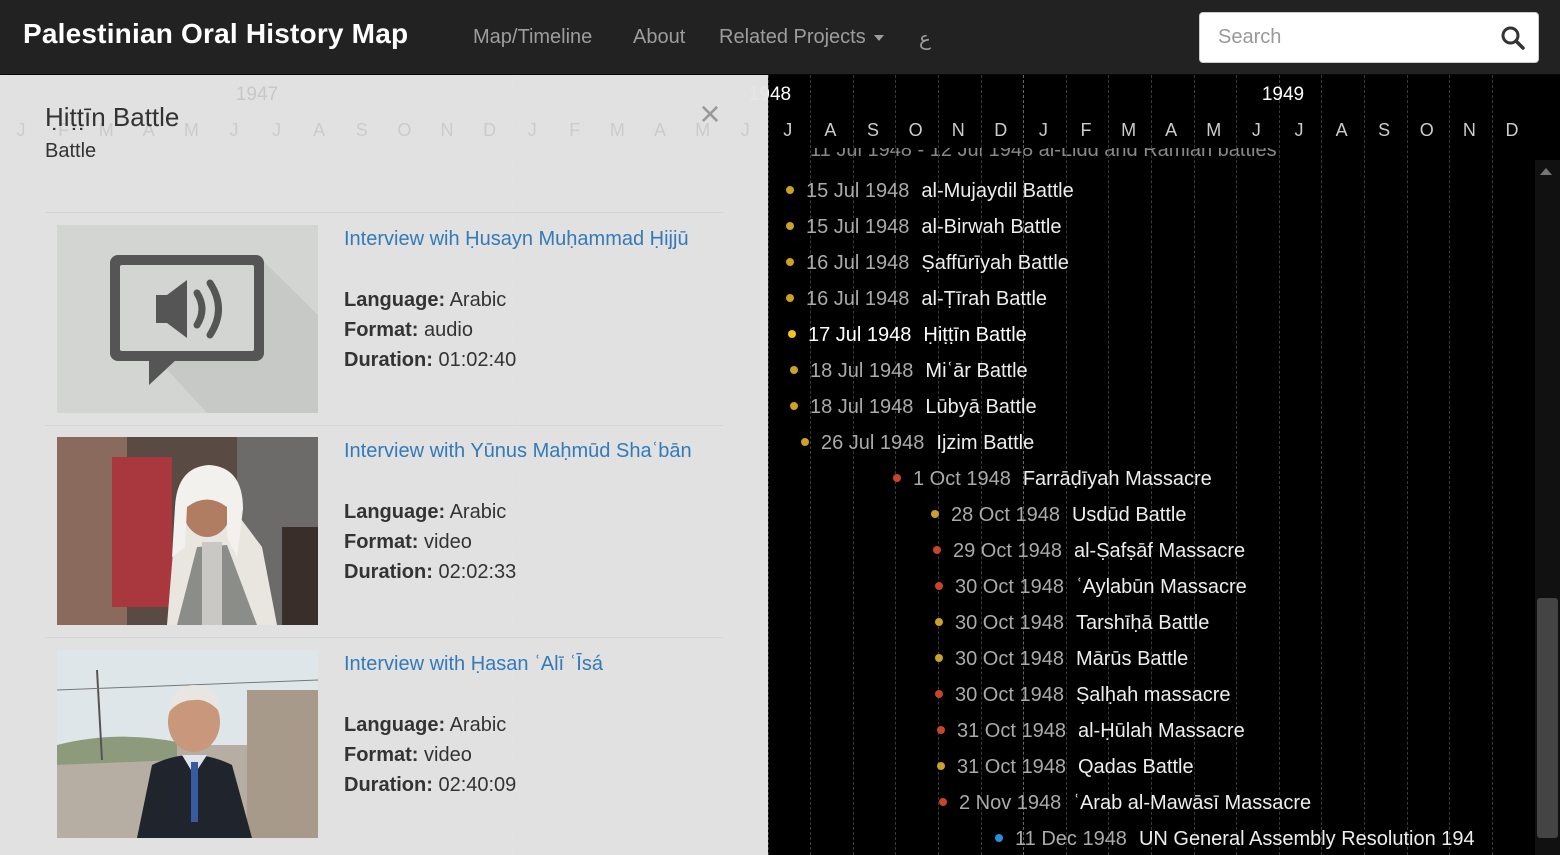 This screenshot has height=855, width=1560. I want to click on month-label-ghost: S, so click(361, 130).